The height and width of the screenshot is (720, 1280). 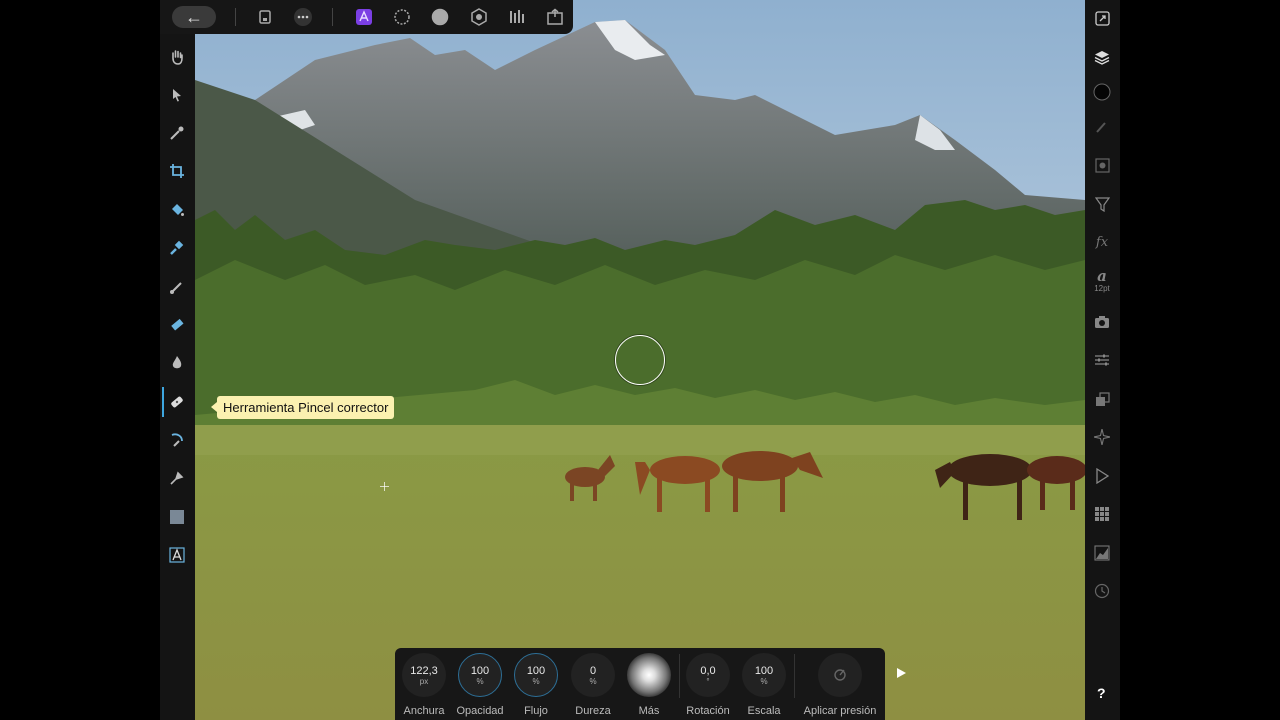 I want to click on text-styles-icon: a 12pt, so click(x=1102, y=281).